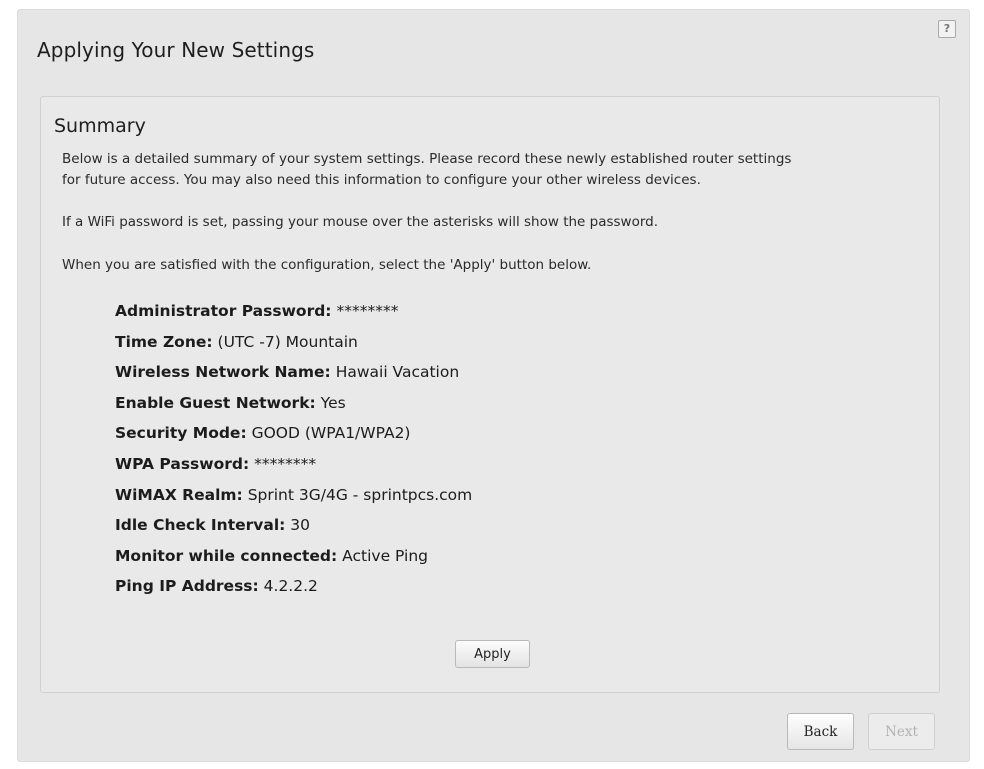 The image size is (984, 769). I want to click on setting-value: Sprint 3G/4G - sprintpcs.com, so click(360, 494).